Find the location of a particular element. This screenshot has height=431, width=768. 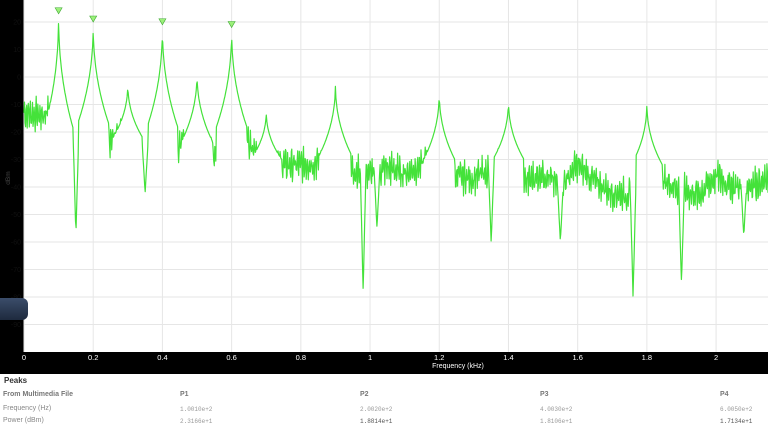

freq-p4: 6.0050e+2 is located at coordinates (736, 409).